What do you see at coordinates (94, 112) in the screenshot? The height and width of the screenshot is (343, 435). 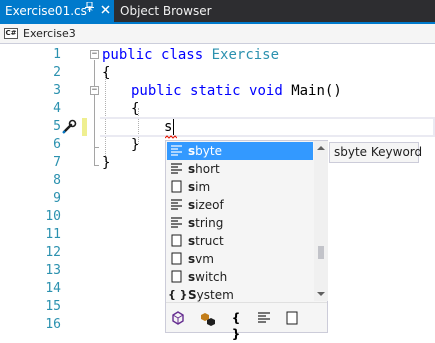 I see `fold-region-line` at bounding box center [94, 112].